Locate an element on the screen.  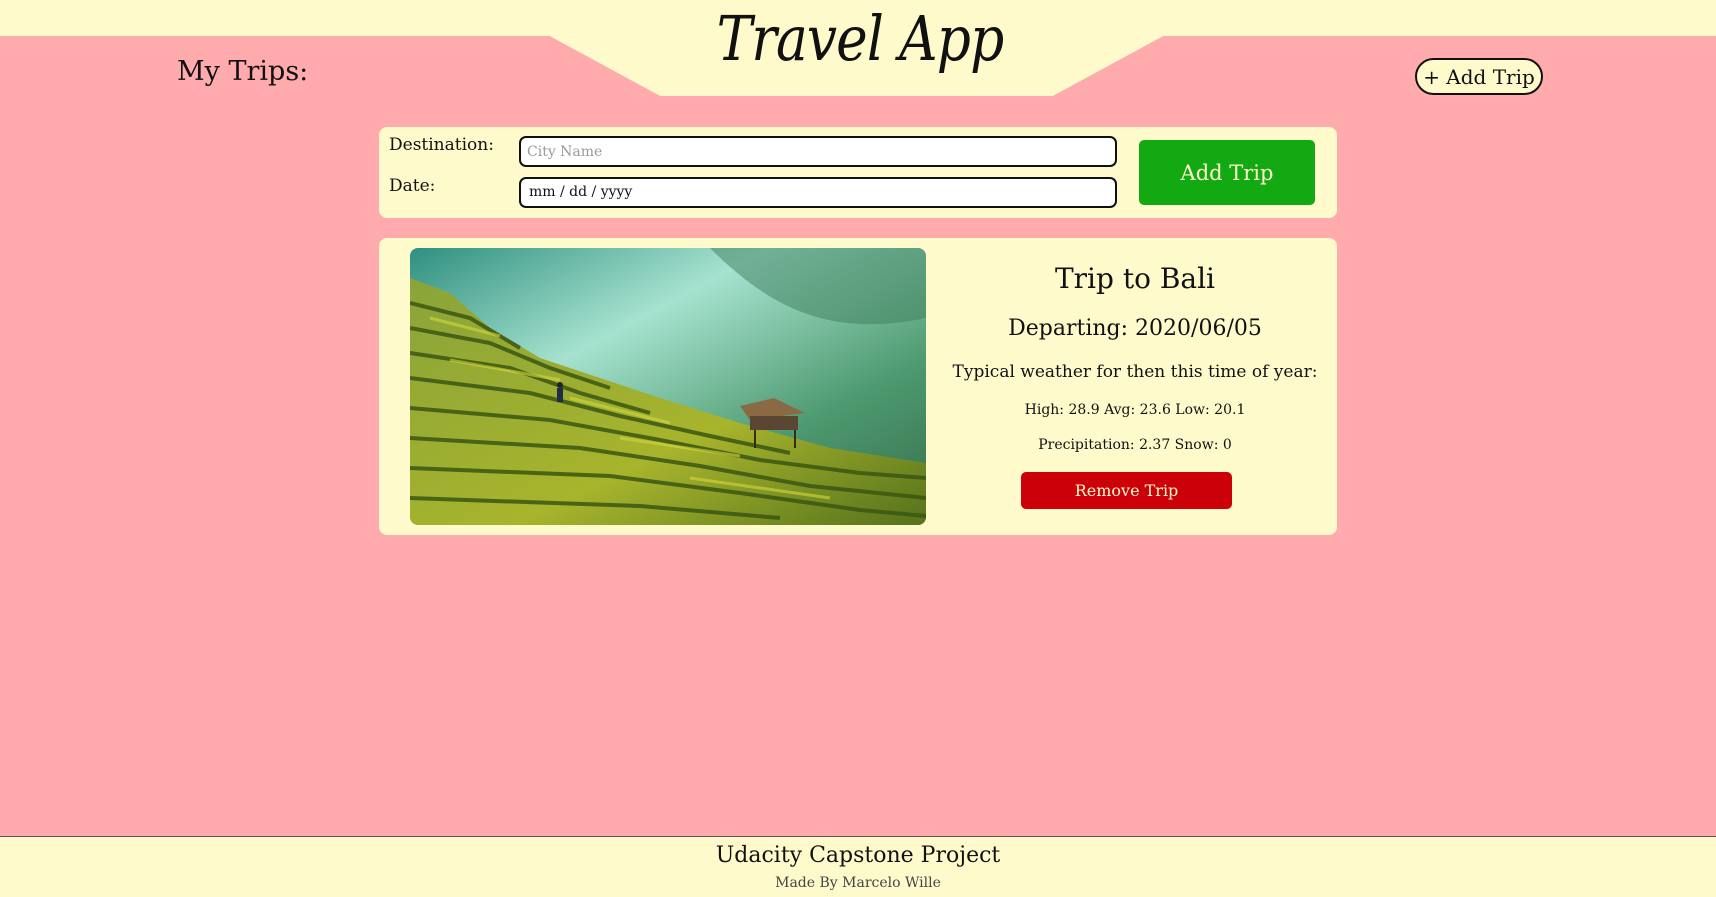
footer-title: Udacity Capstone Project is located at coordinates (858, 855).